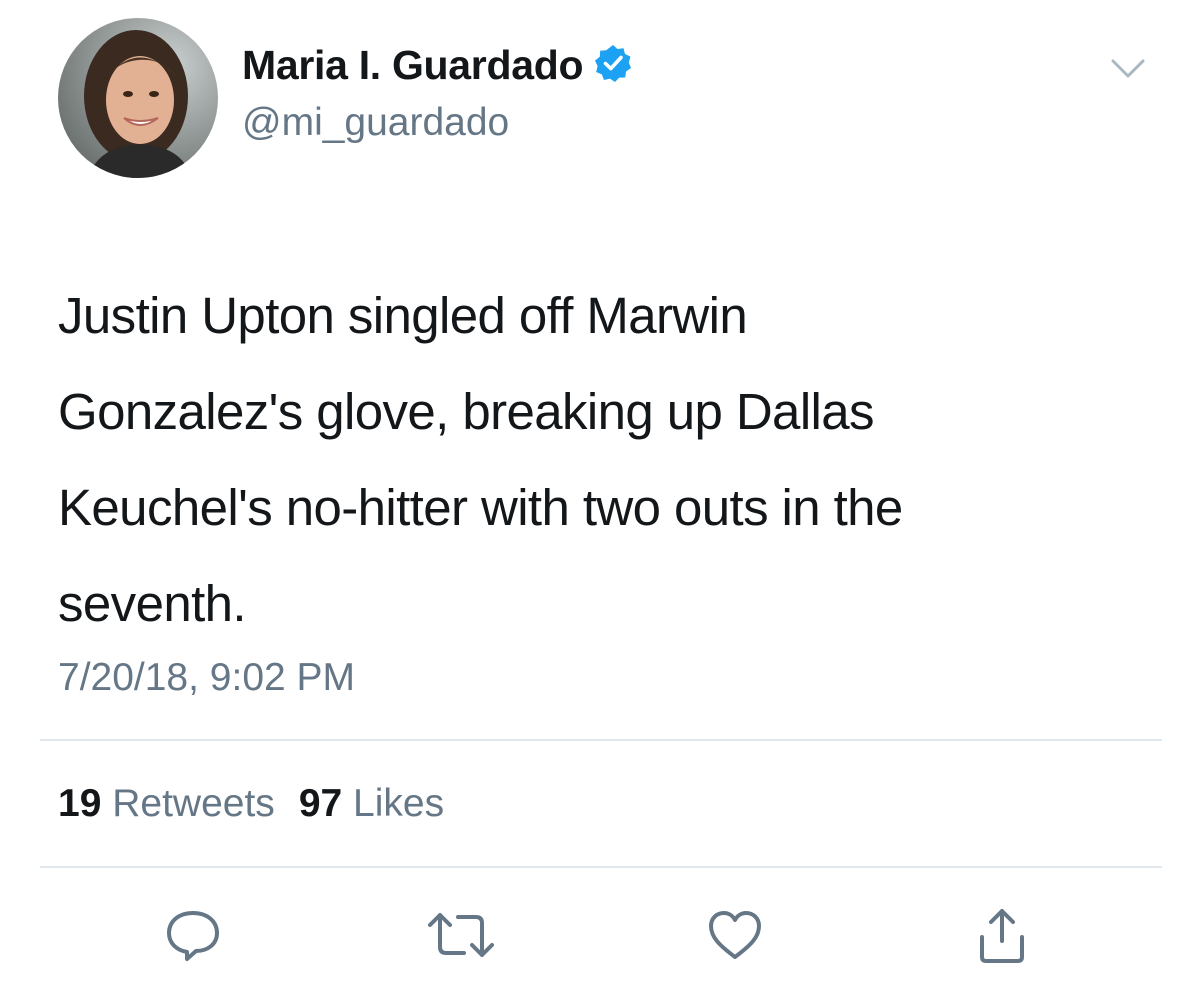 The image size is (1200, 990). I want to click on verified-badge-icon, so click(613, 68).